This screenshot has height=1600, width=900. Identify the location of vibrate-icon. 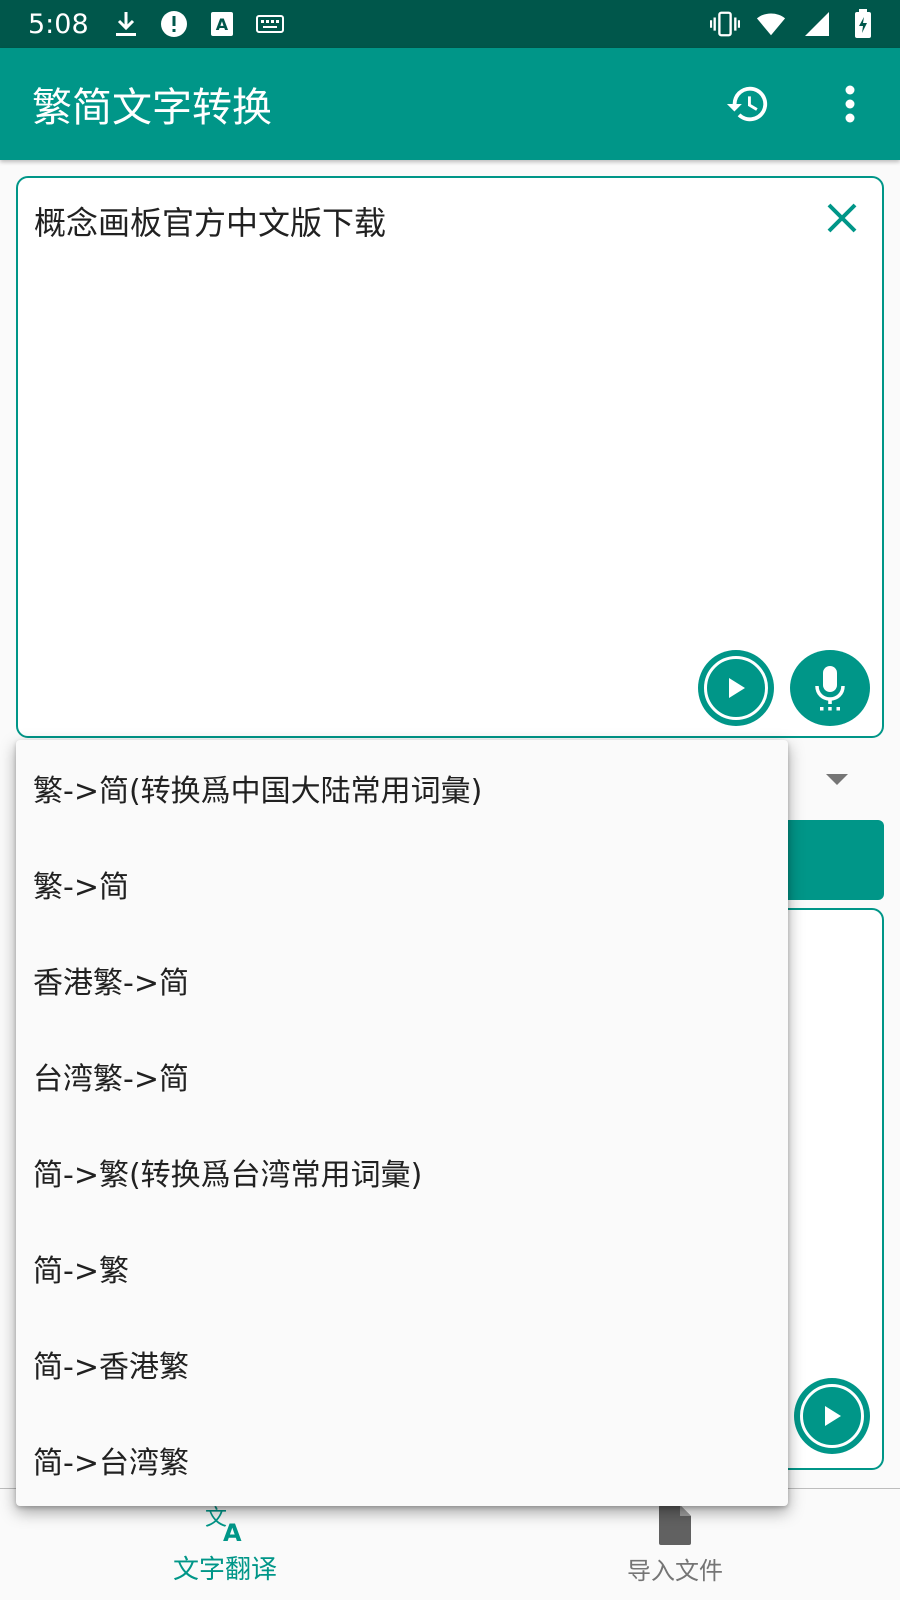
(725, 24).